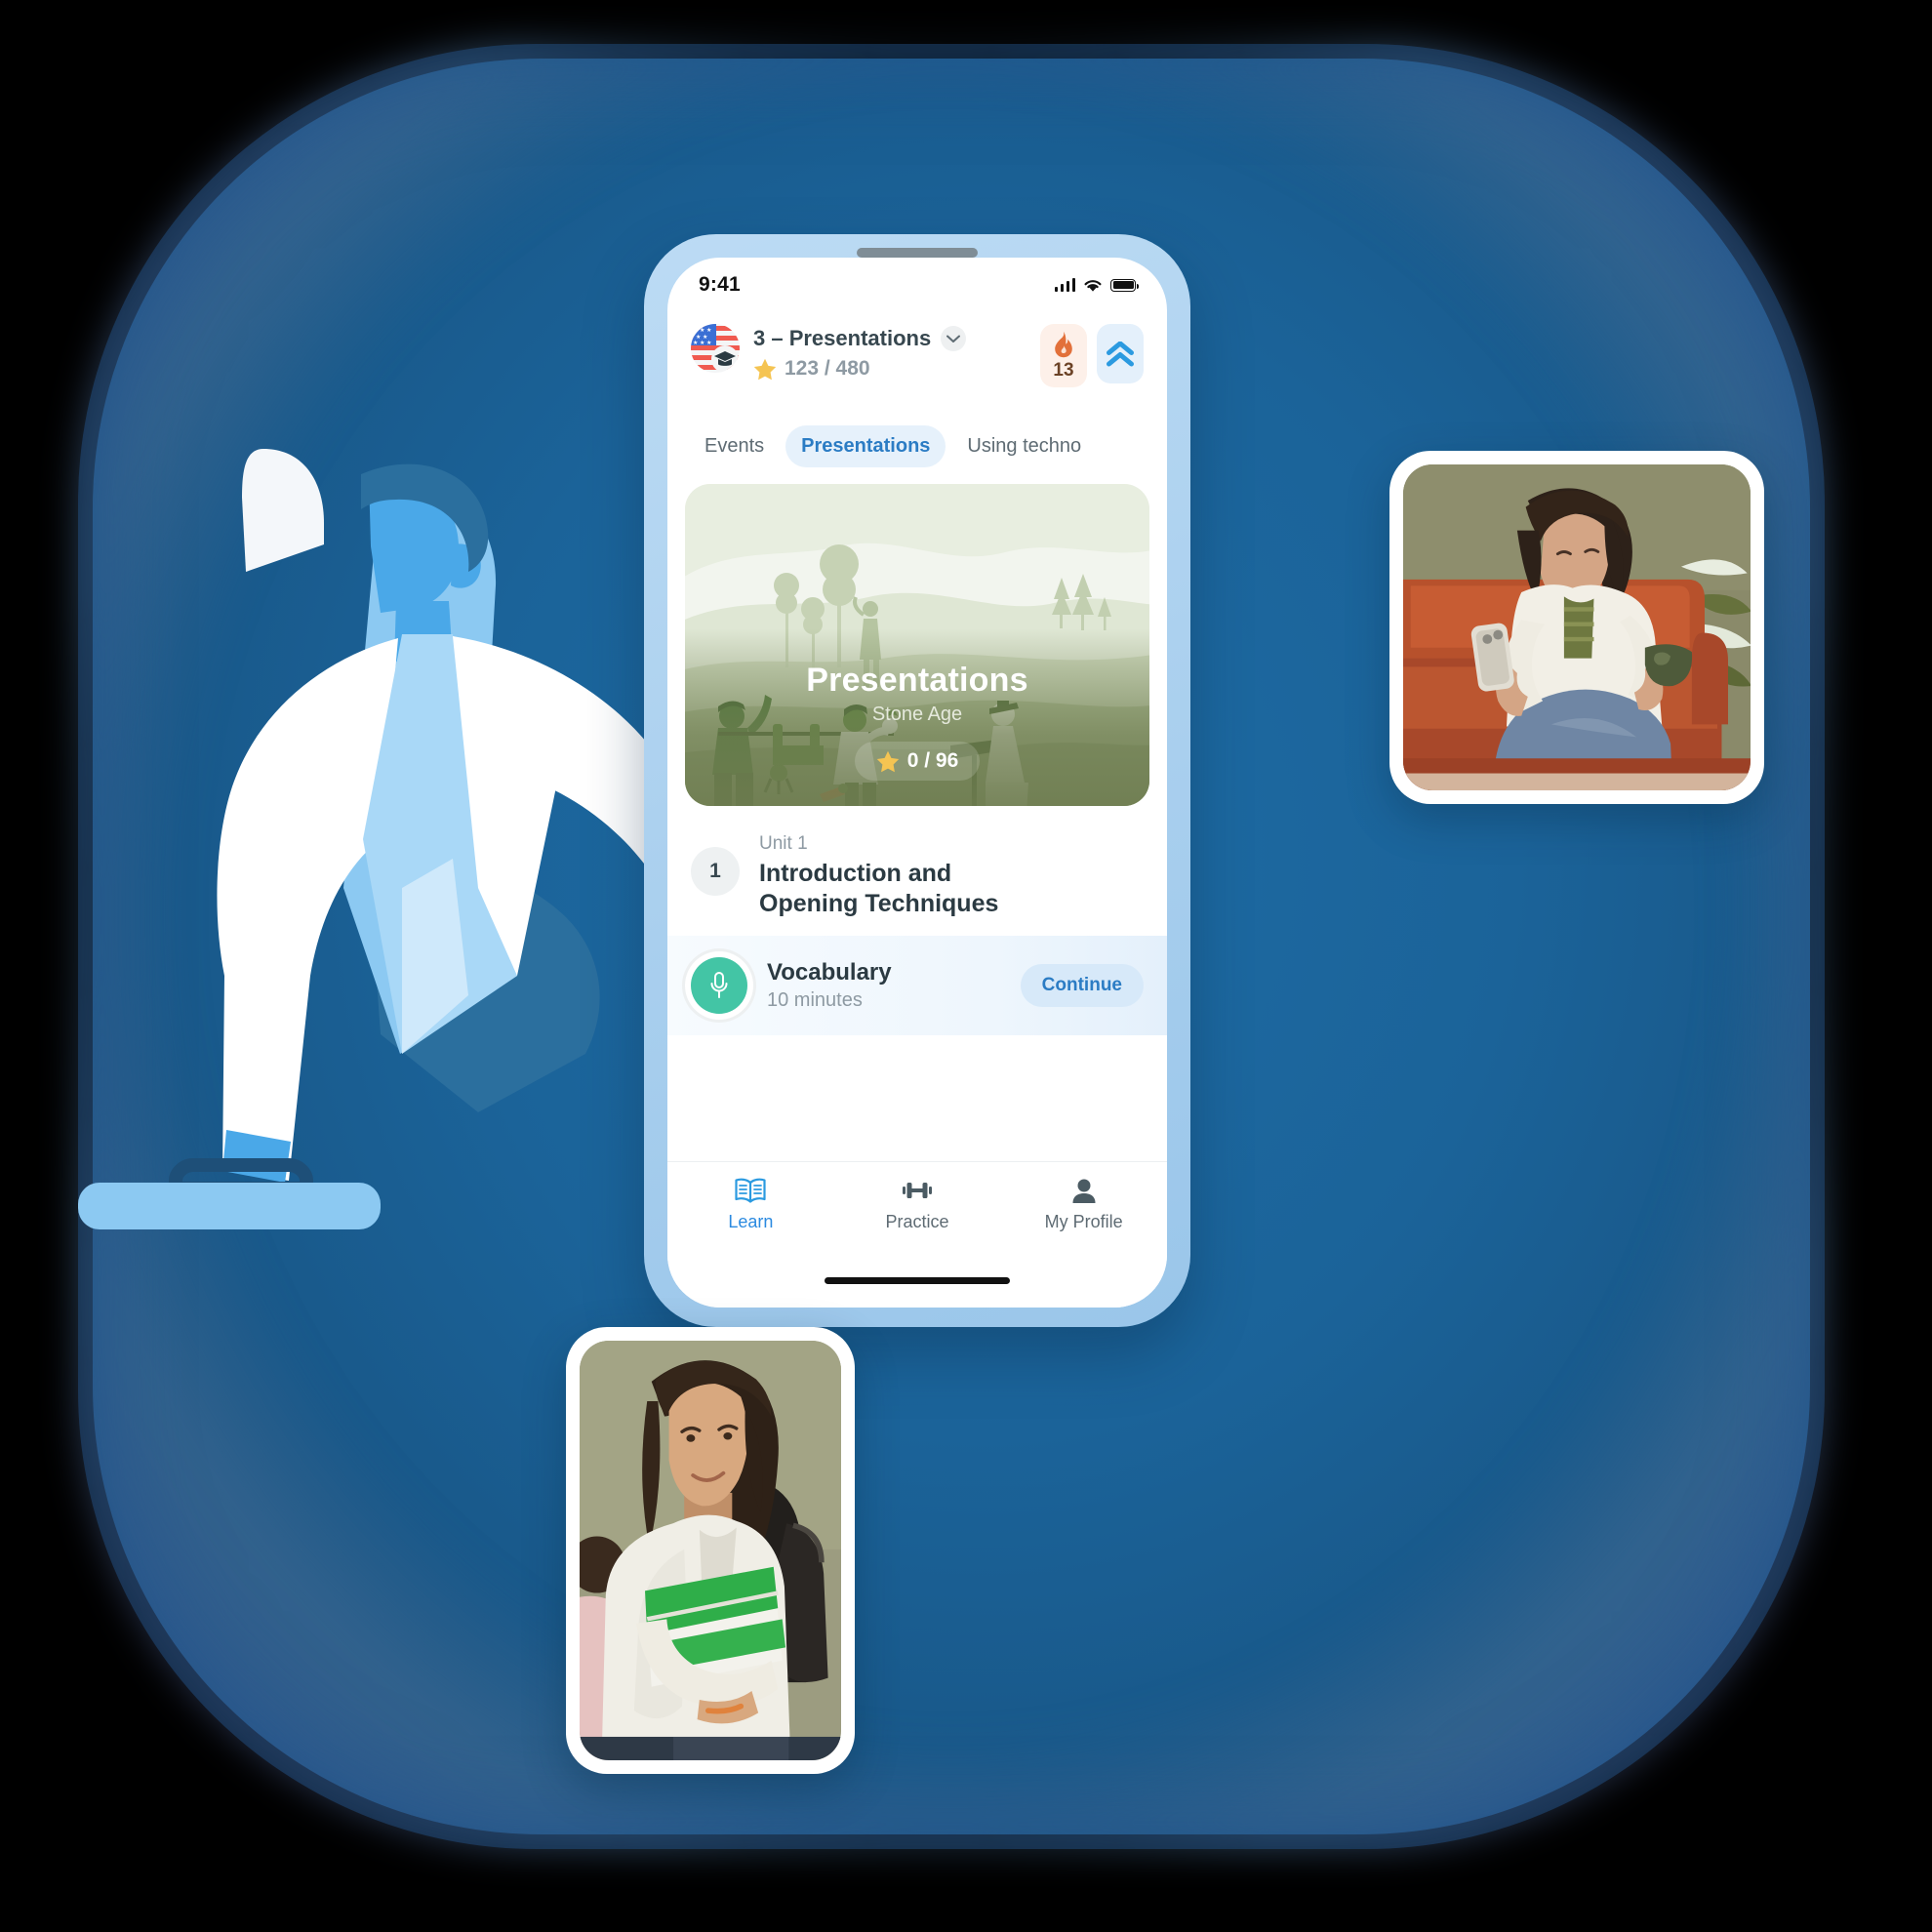  Describe the element at coordinates (917, 1190) in the screenshot. I see `dumbbell-icon` at that location.